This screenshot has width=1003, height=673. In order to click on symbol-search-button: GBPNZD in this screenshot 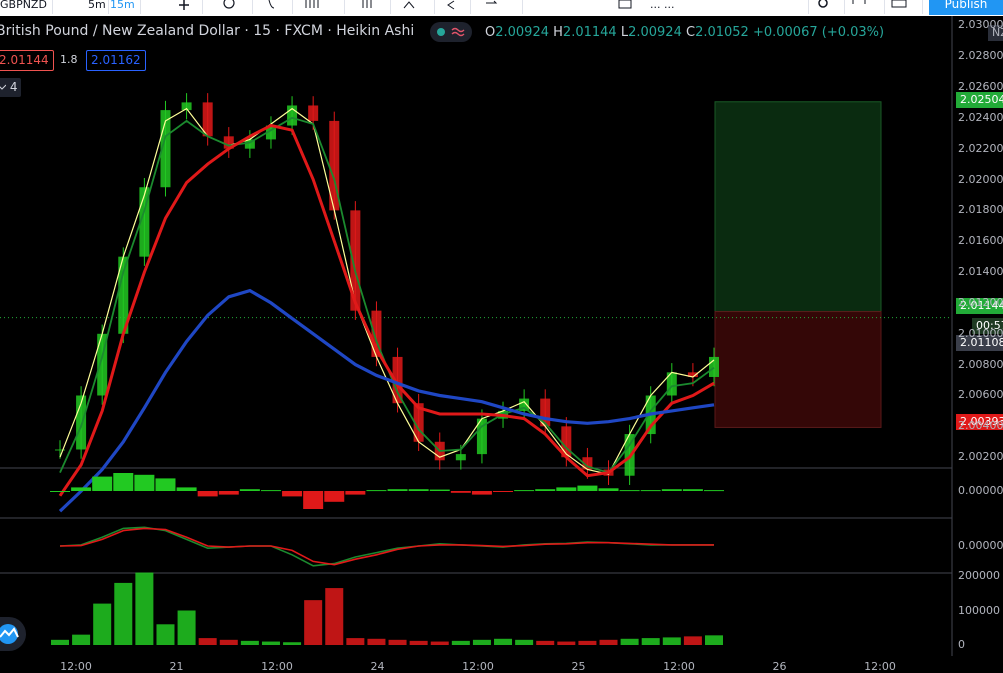, I will do `click(26, 7)`.